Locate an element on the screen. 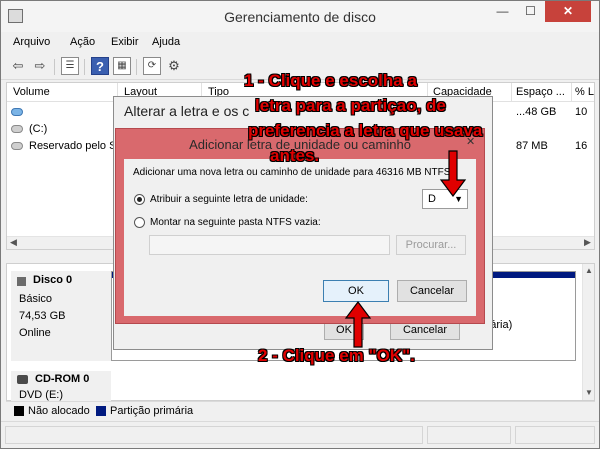 This screenshot has height=449, width=600. mount-folder-radio is located at coordinates (139, 222).